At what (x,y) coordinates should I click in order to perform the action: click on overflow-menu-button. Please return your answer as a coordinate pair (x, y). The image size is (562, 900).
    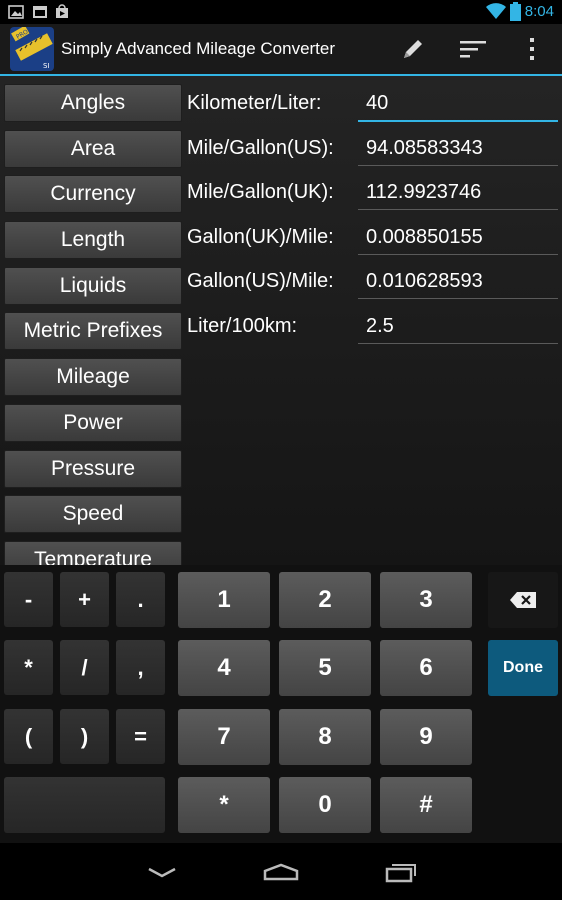
    Looking at the image, I should click on (532, 49).